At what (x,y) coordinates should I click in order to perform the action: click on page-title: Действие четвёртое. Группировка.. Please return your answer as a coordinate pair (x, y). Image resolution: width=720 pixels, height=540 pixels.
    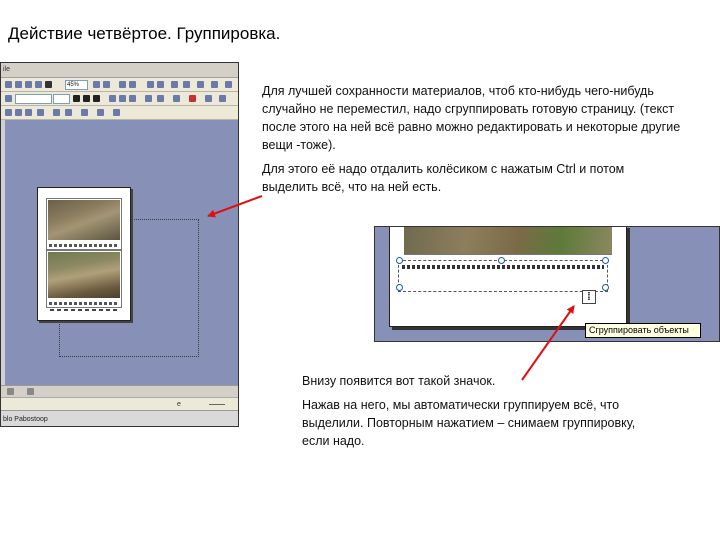
    Looking at the image, I should click on (144, 33).